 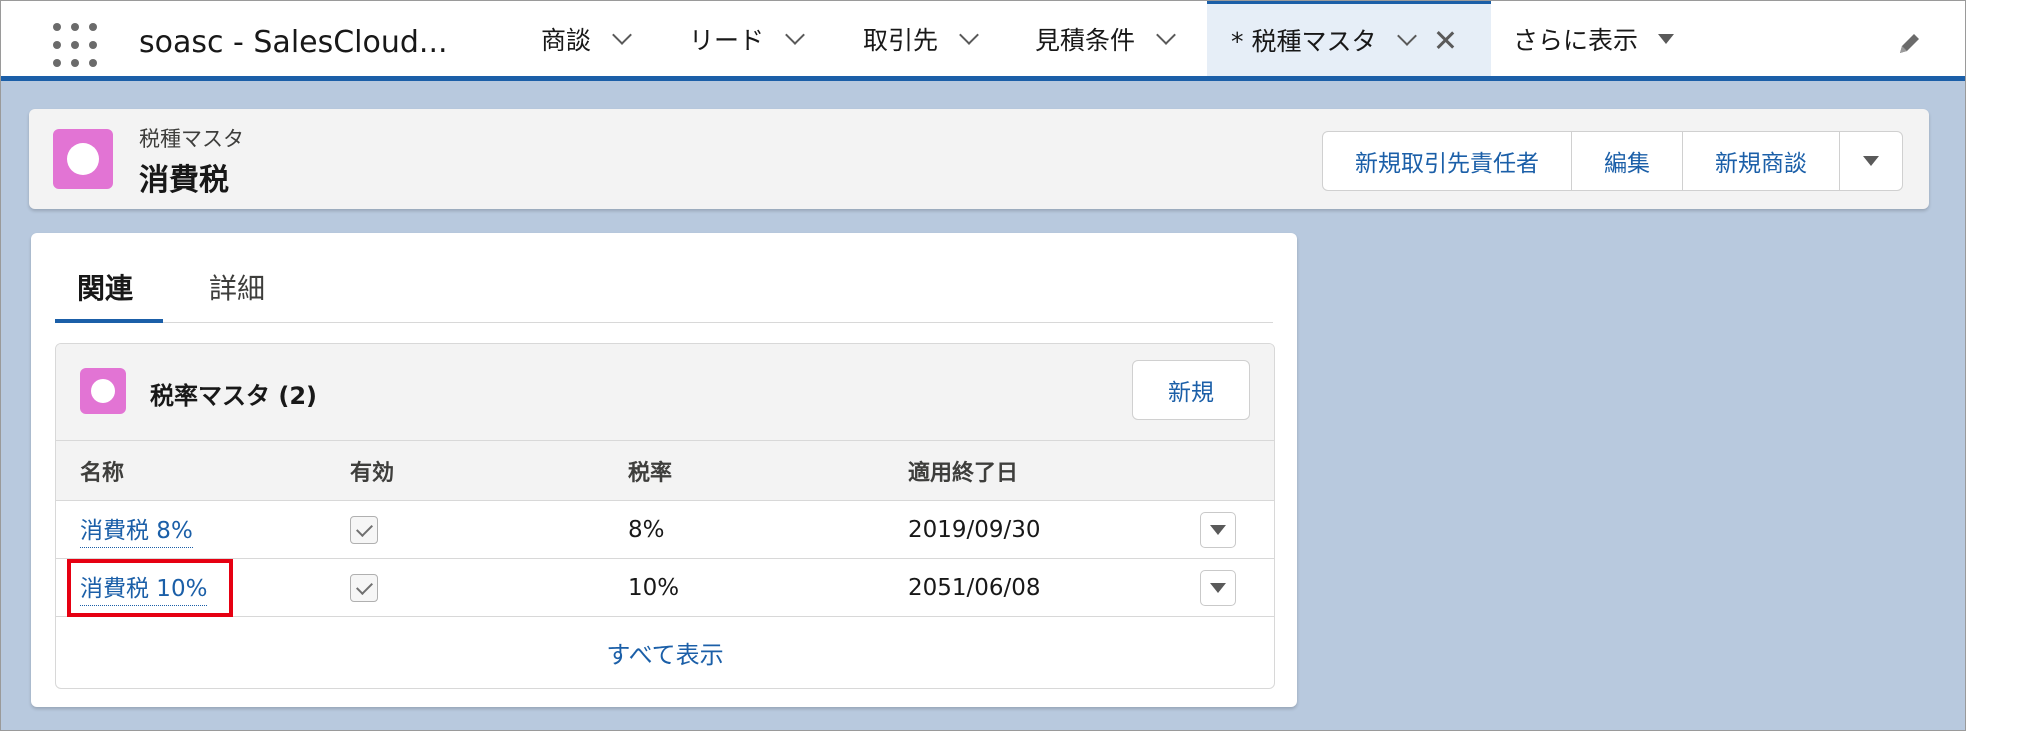 I want to click on nav-item-accounts: 取引先, so click(x=921, y=38).